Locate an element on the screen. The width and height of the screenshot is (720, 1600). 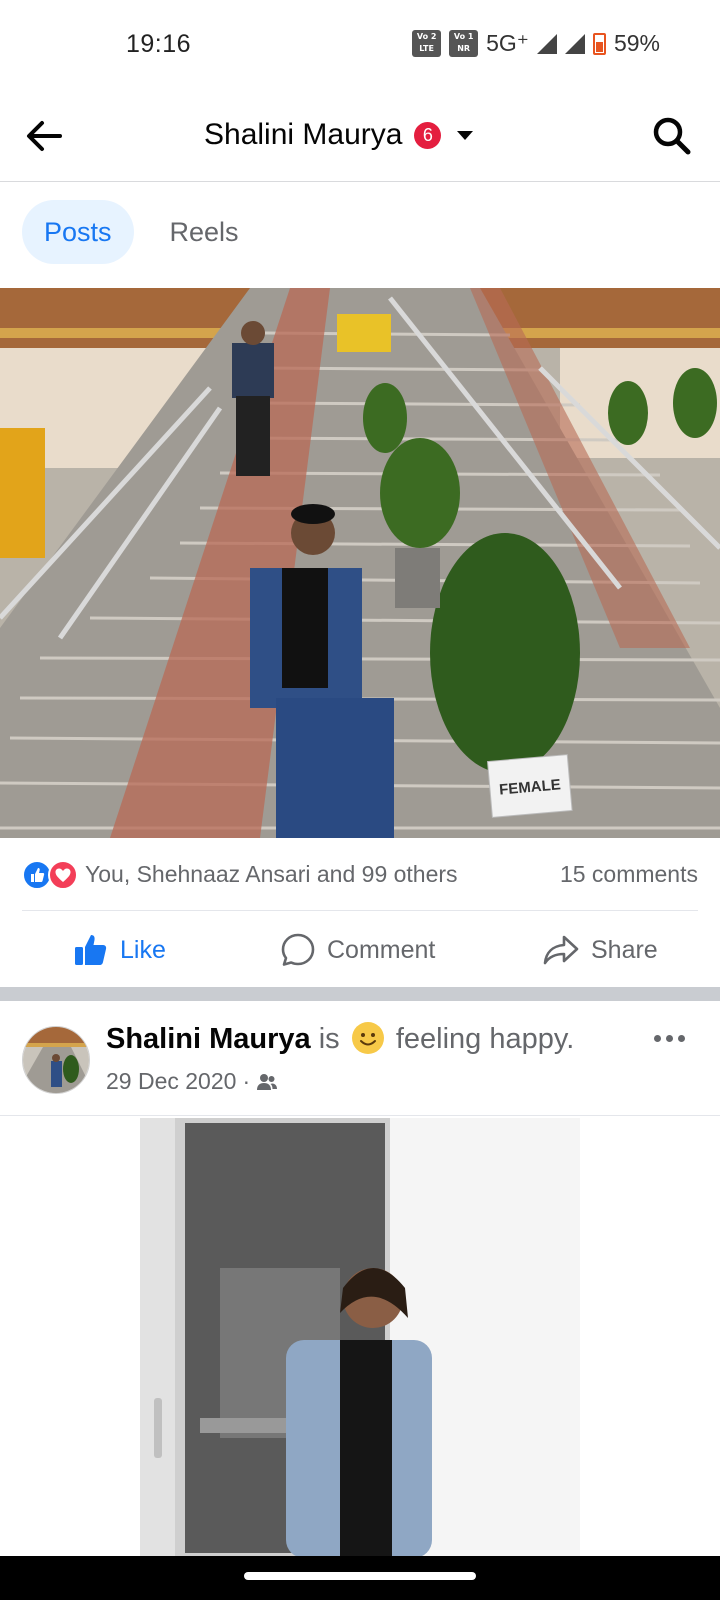
volte-sim1-icon: Vo 1 NR is located at coordinates (464, 43).